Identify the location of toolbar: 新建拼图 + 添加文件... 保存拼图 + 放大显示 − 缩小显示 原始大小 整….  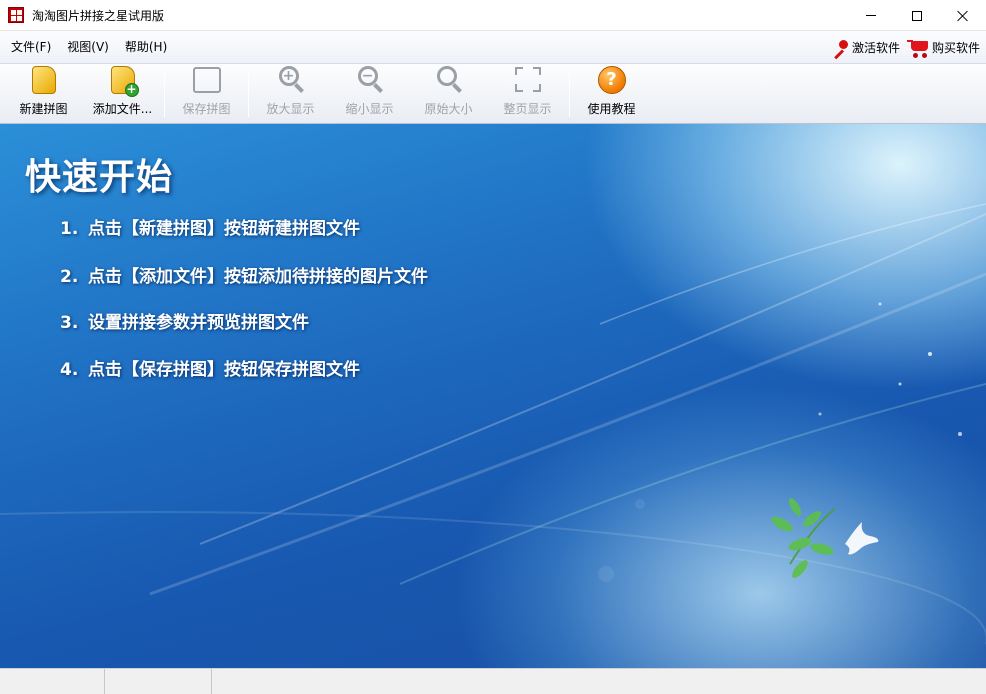
(493, 94).